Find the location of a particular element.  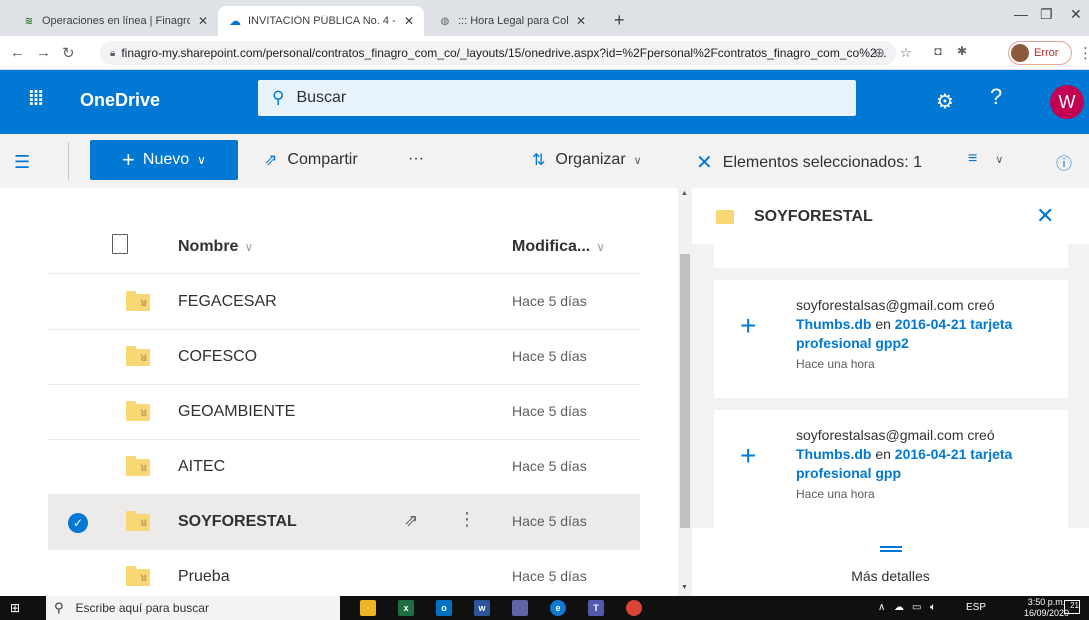

scrollbar-thumb is located at coordinates (685, 391).